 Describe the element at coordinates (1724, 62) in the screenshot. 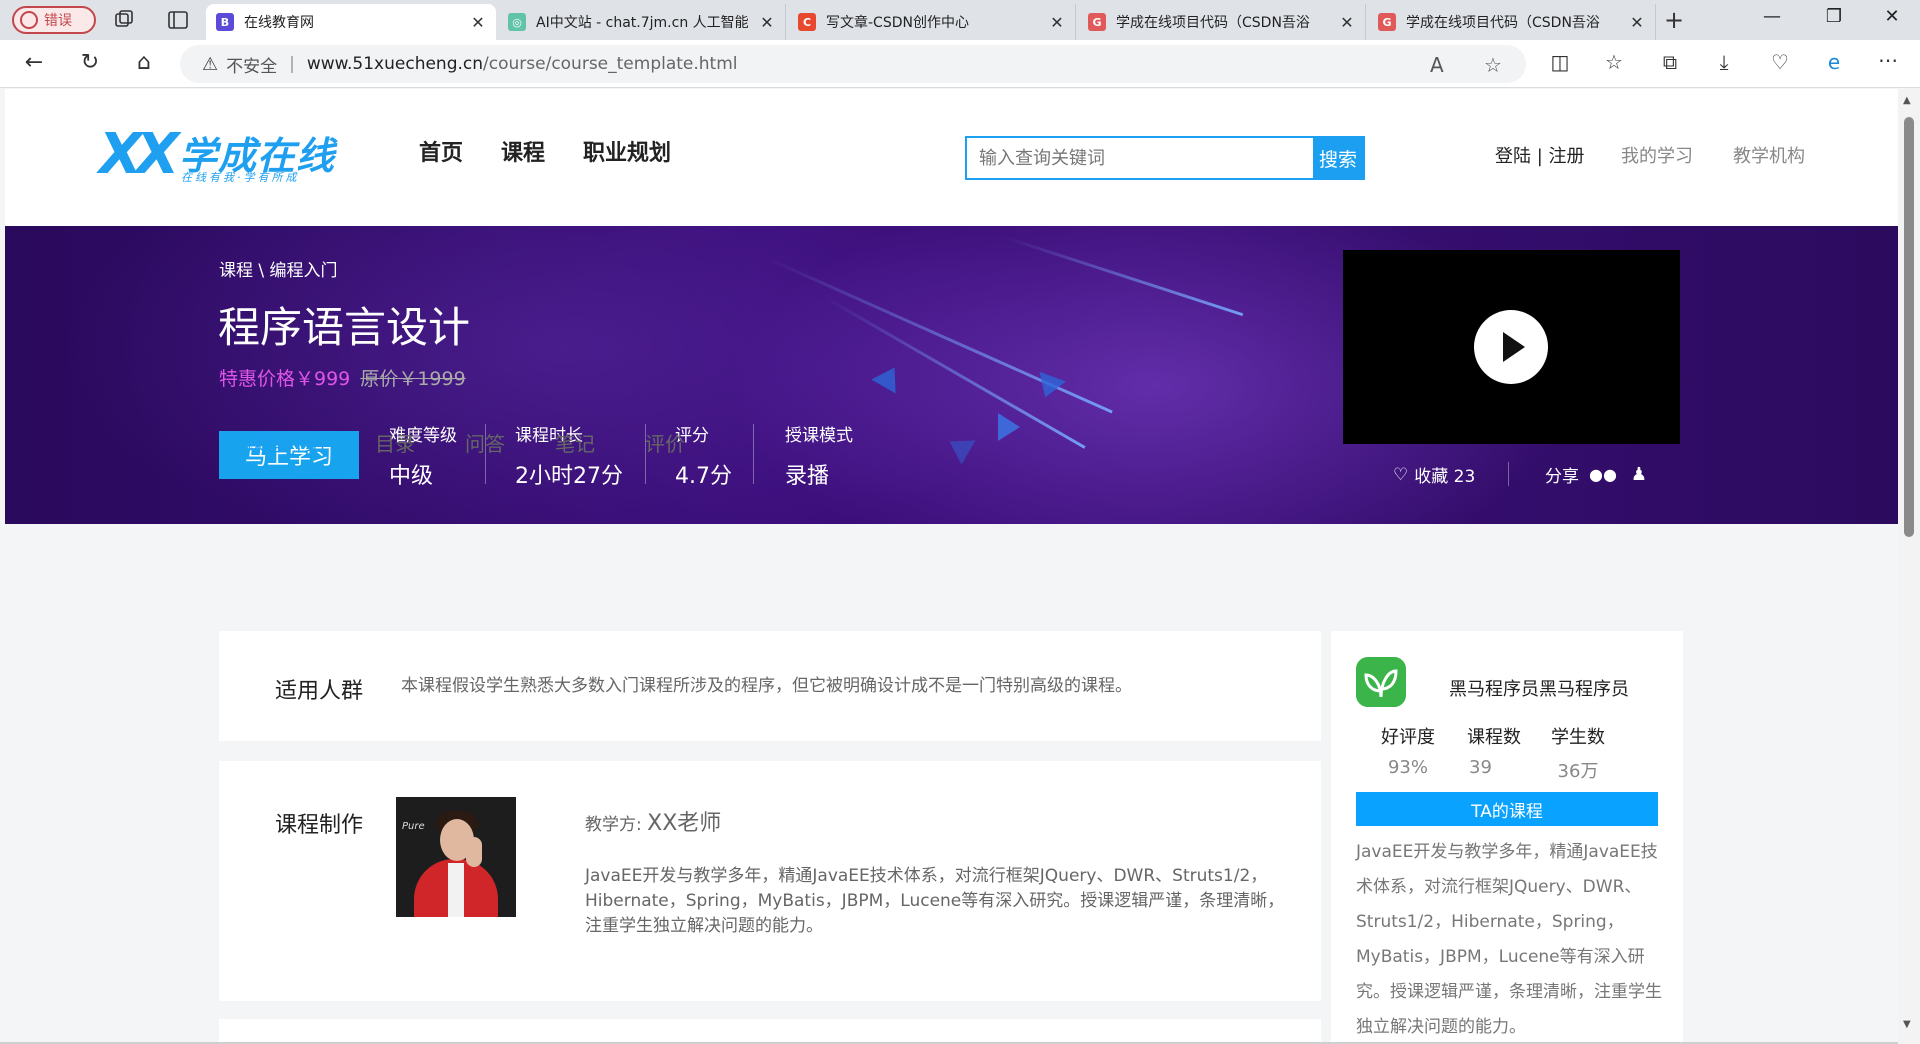

I see `downloads-icon: ⤓` at that location.